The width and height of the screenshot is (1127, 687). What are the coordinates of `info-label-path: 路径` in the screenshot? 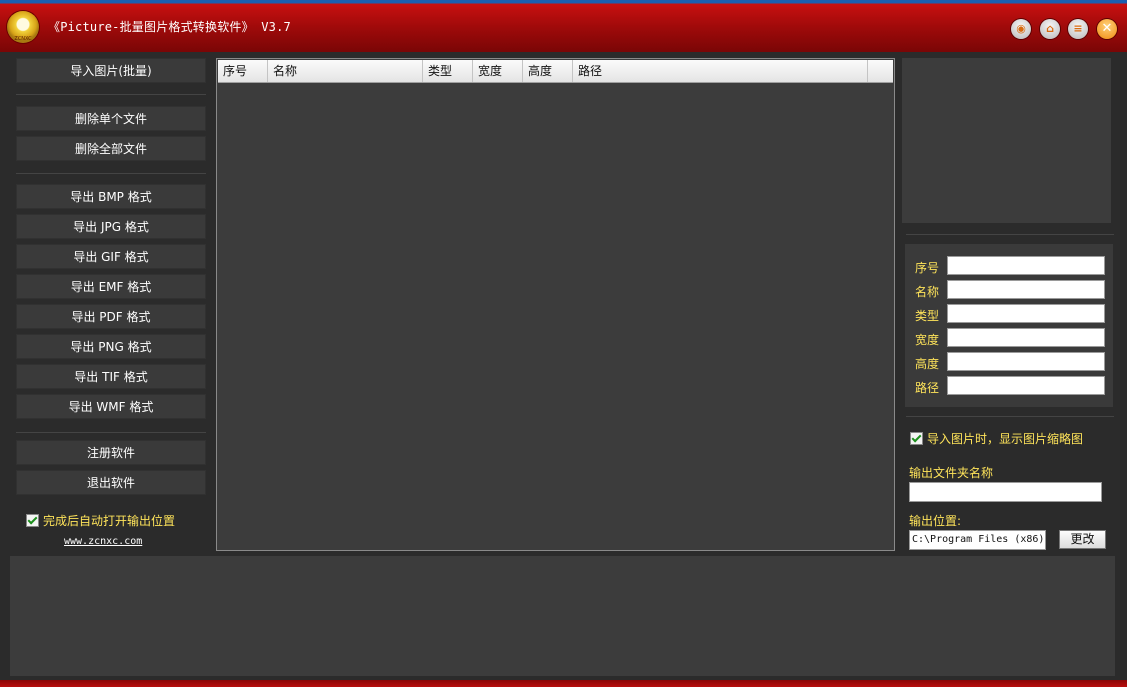 It's located at (927, 388).